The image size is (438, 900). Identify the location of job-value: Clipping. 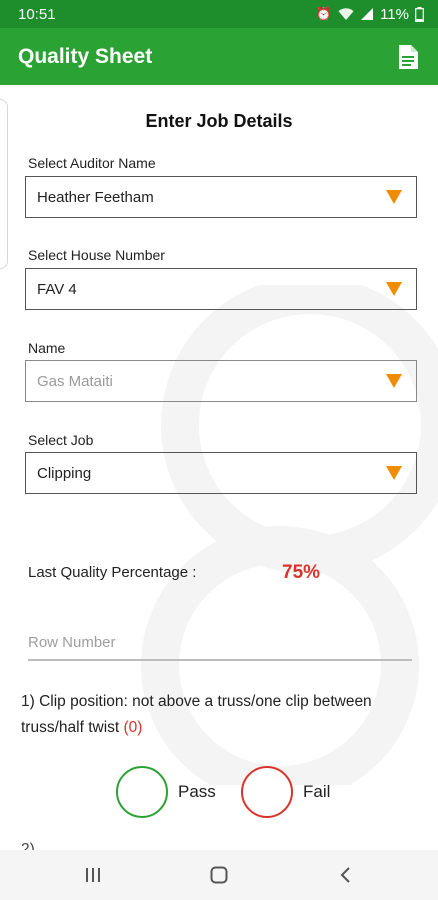
(64, 473).